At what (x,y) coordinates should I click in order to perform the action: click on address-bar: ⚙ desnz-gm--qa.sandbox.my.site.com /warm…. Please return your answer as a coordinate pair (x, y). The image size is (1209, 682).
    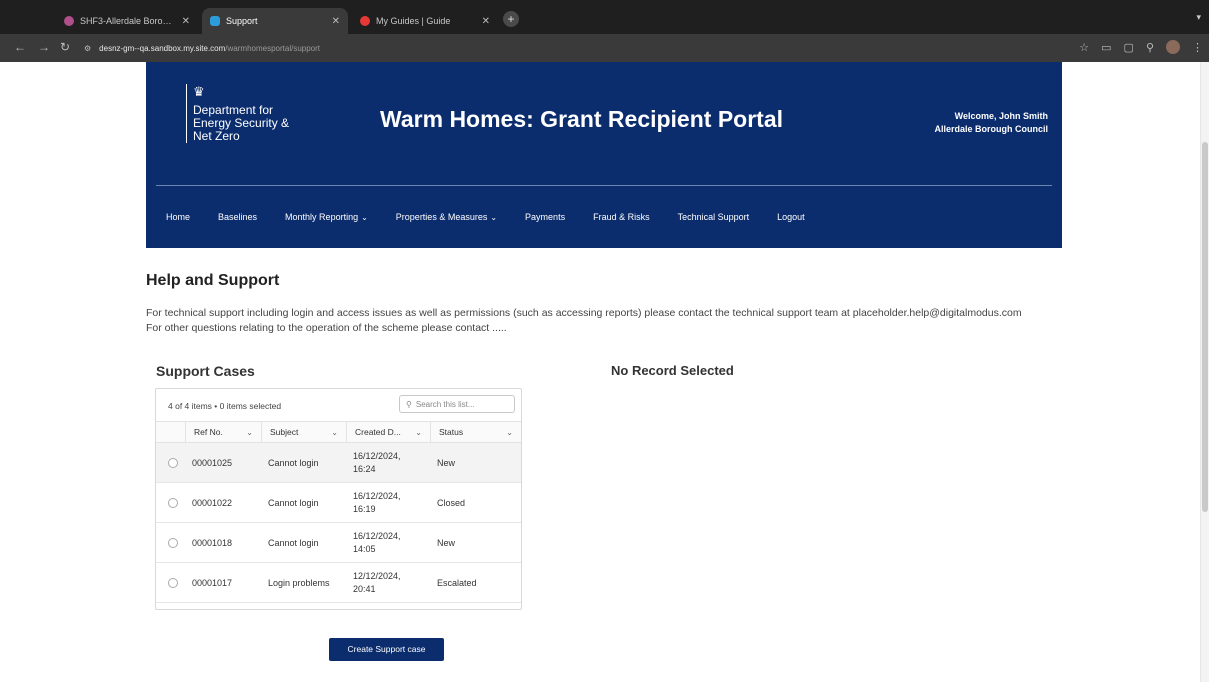
    Looking at the image, I should click on (564, 48).